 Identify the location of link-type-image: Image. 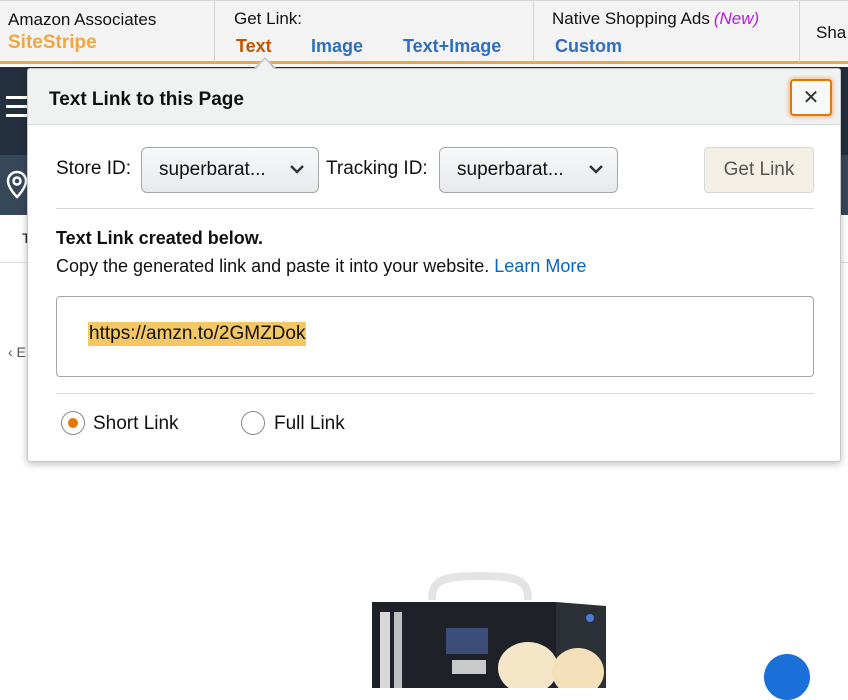
(337, 46).